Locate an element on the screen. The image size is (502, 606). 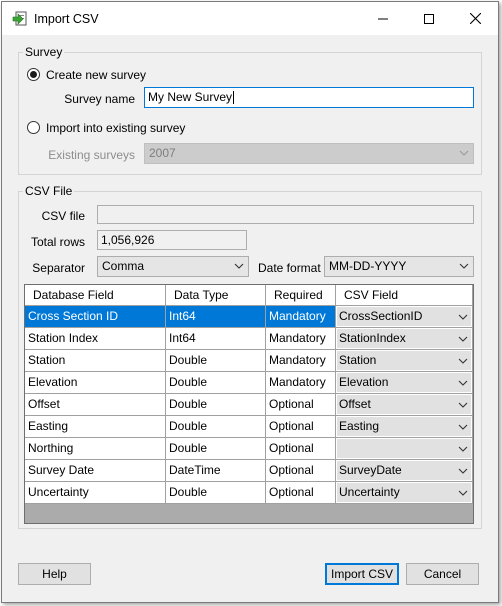
survey-name-input: My New Survey is located at coordinates (309, 97).